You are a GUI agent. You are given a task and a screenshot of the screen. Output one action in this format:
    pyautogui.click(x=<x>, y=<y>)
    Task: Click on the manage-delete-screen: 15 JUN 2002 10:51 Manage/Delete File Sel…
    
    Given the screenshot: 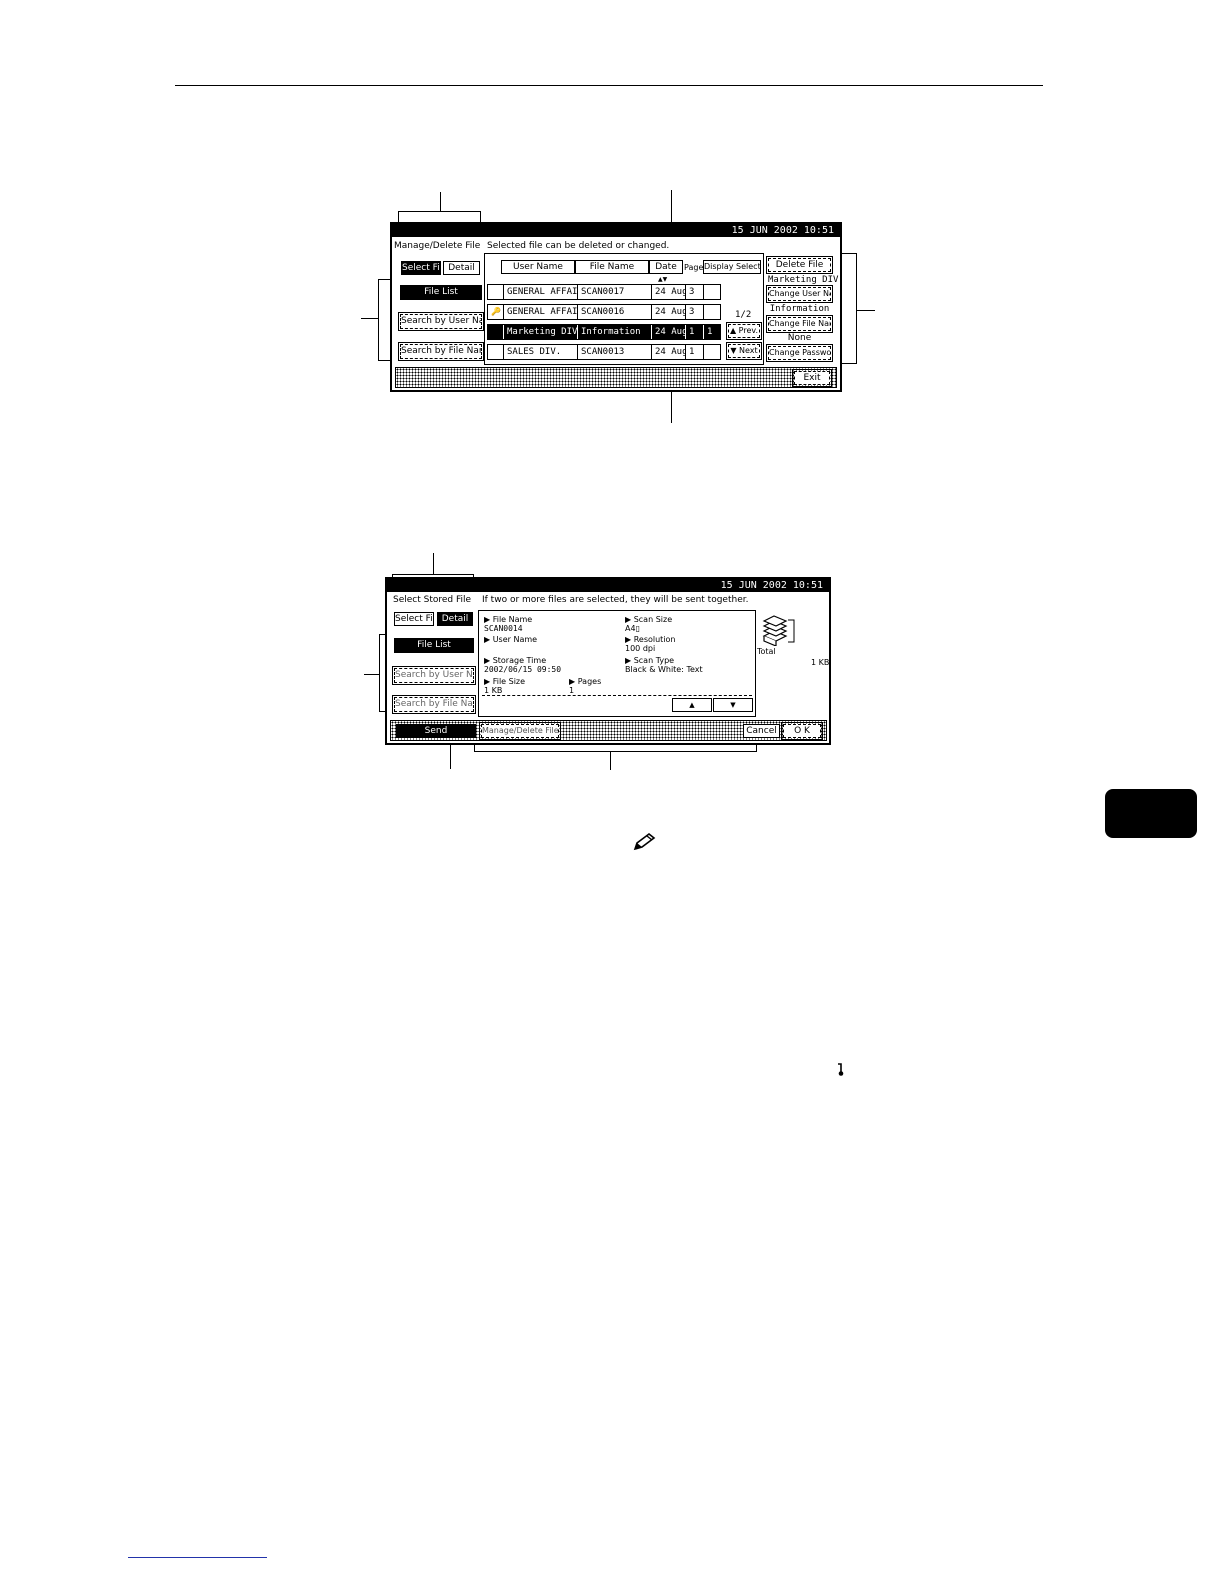 What is the action you would take?
    pyautogui.click(x=617, y=307)
    